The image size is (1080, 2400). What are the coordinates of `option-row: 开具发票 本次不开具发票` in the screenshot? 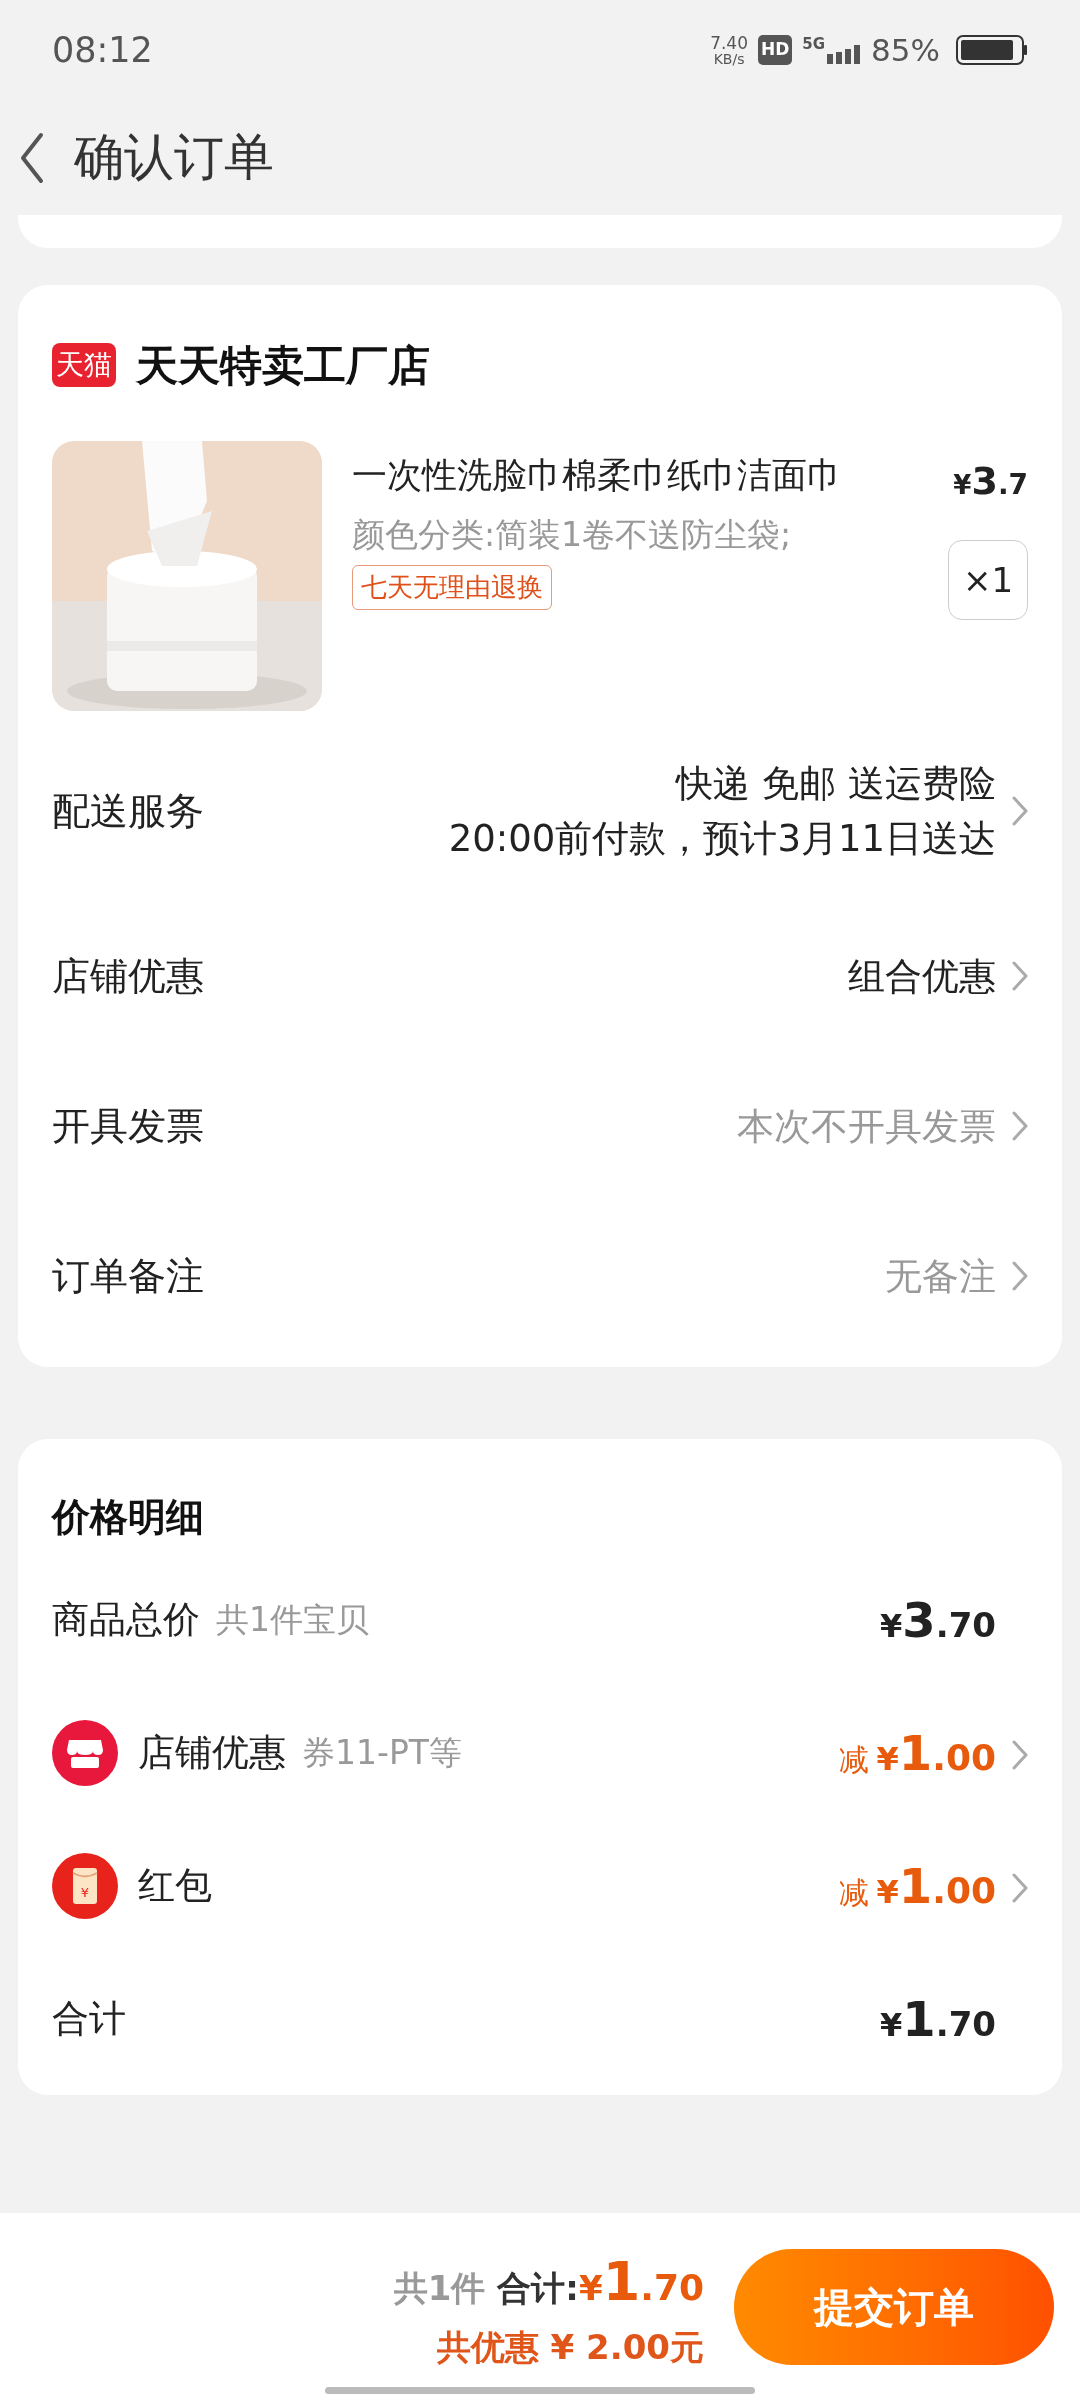 It's located at (540, 1126).